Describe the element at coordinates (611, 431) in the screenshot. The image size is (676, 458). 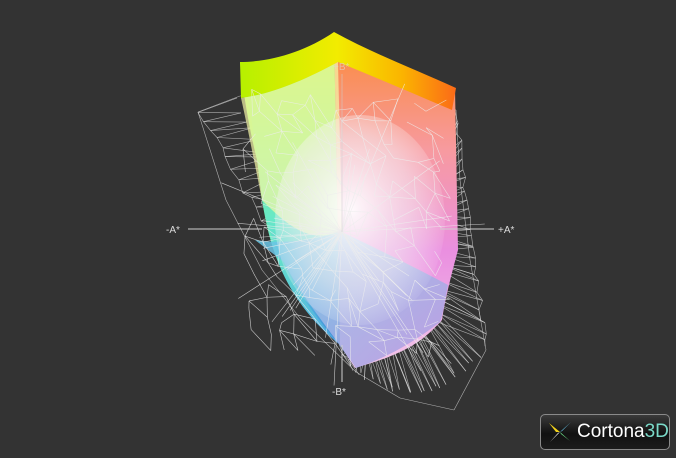
I see `logo-text-main: Cortona` at that location.